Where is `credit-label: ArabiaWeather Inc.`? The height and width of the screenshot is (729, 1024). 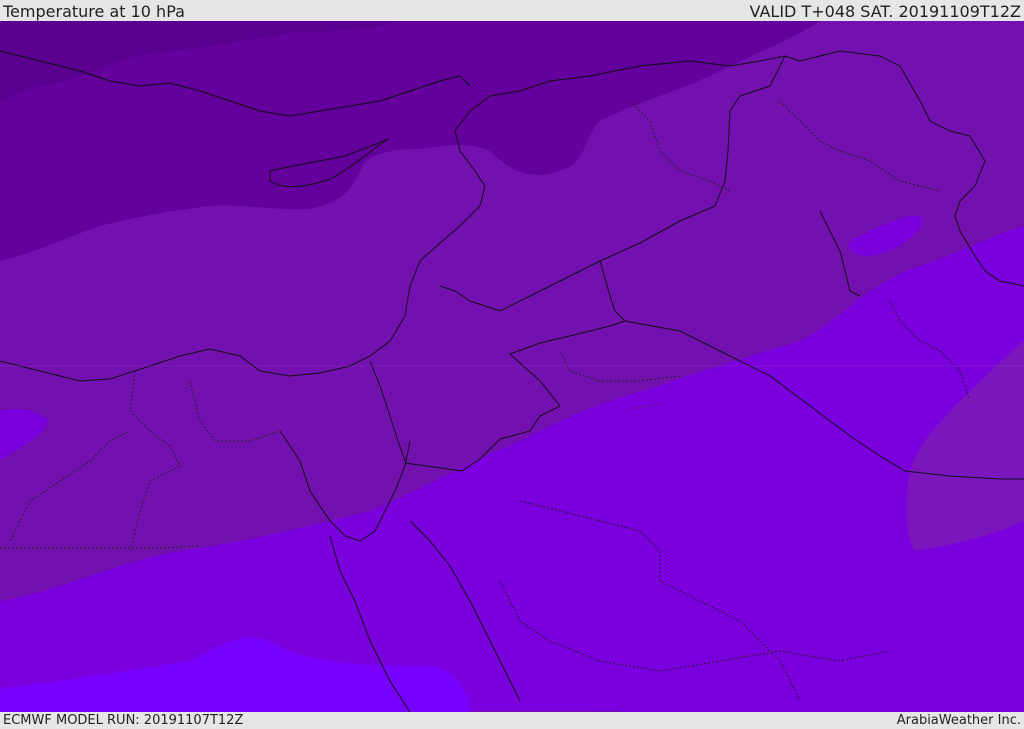
credit-label: ArabiaWeather Inc. is located at coordinates (958, 720).